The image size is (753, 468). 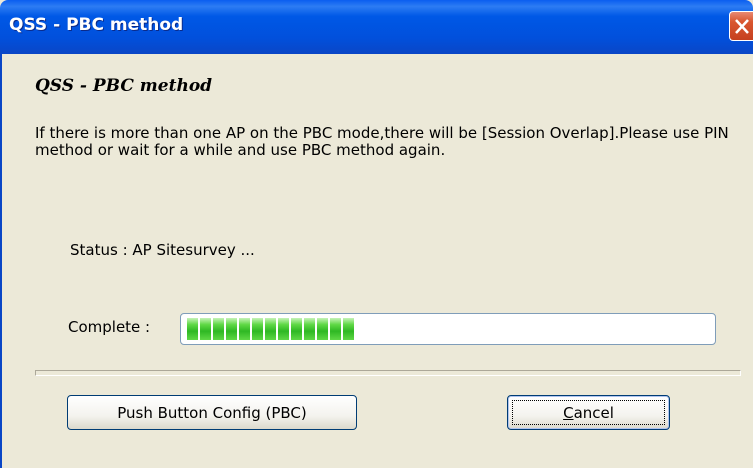 I want to click on title-bar: QSS - PBC method, so click(x=376, y=27).